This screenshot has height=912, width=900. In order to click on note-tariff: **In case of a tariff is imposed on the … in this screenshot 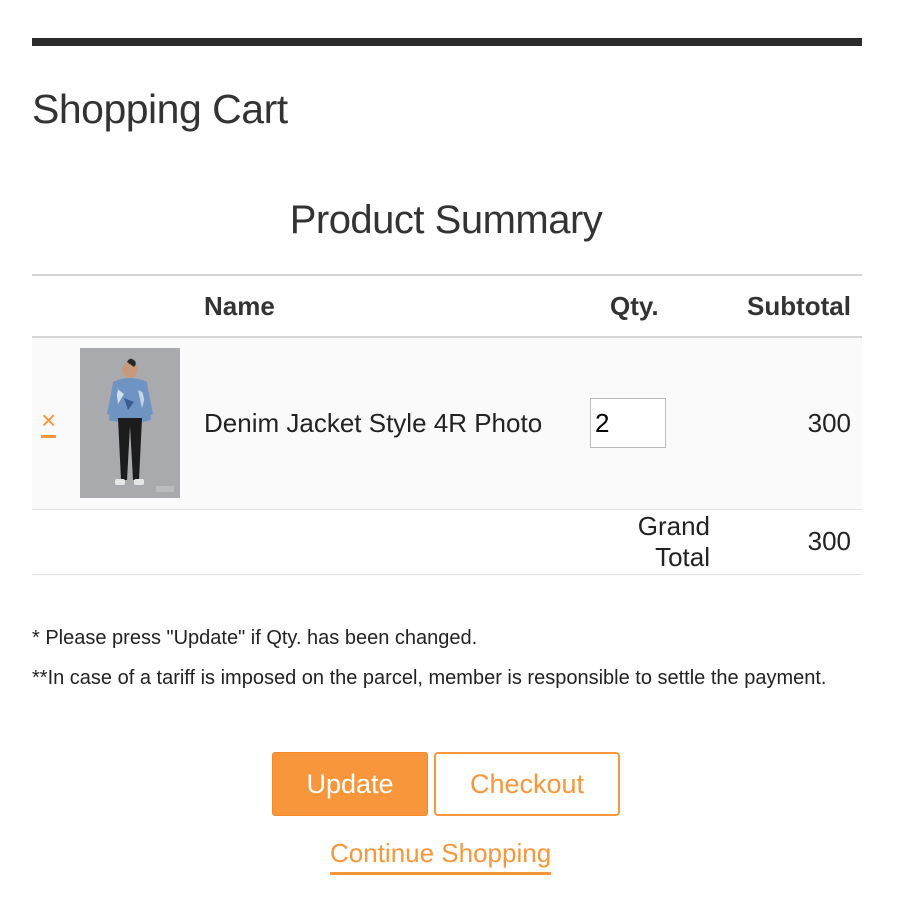, I will do `click(429, 678)`.